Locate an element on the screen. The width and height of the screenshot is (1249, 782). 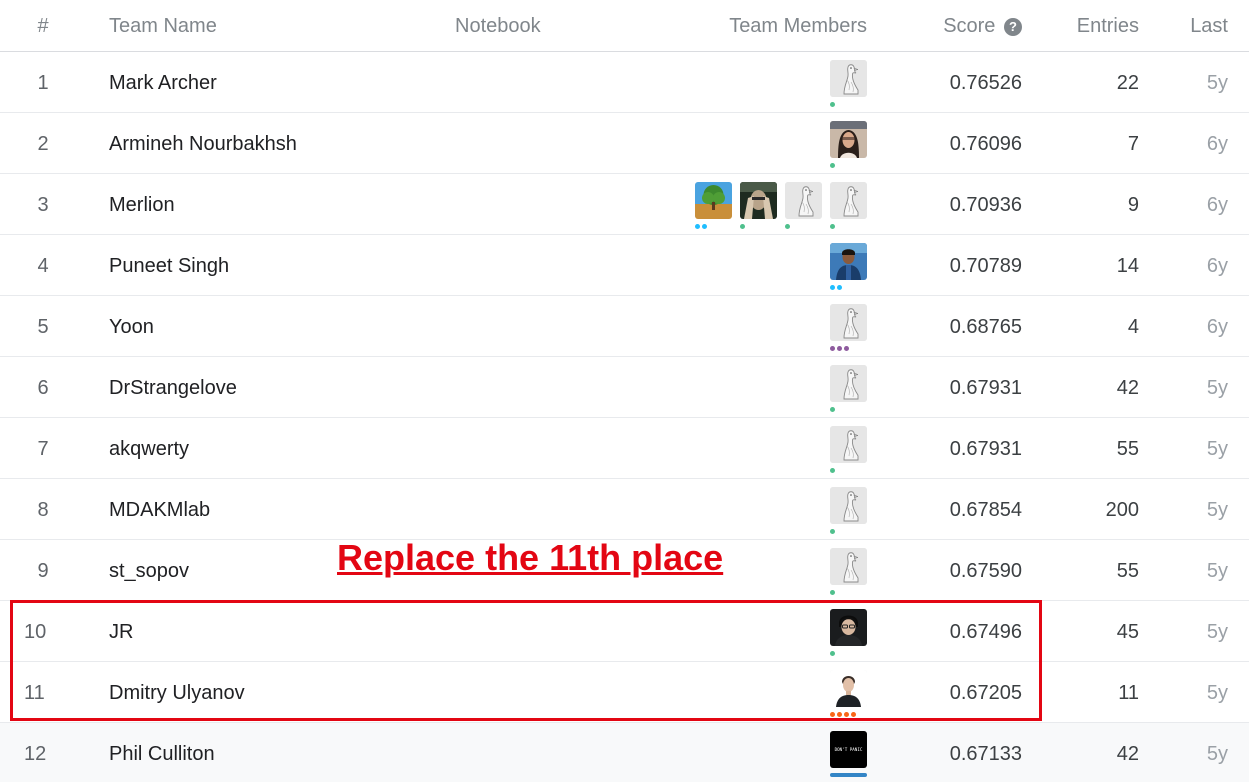
table-row: 12 Phil Culliton DON'T PANIC 0.67133 42 5y is located at coordinates (624, 752).